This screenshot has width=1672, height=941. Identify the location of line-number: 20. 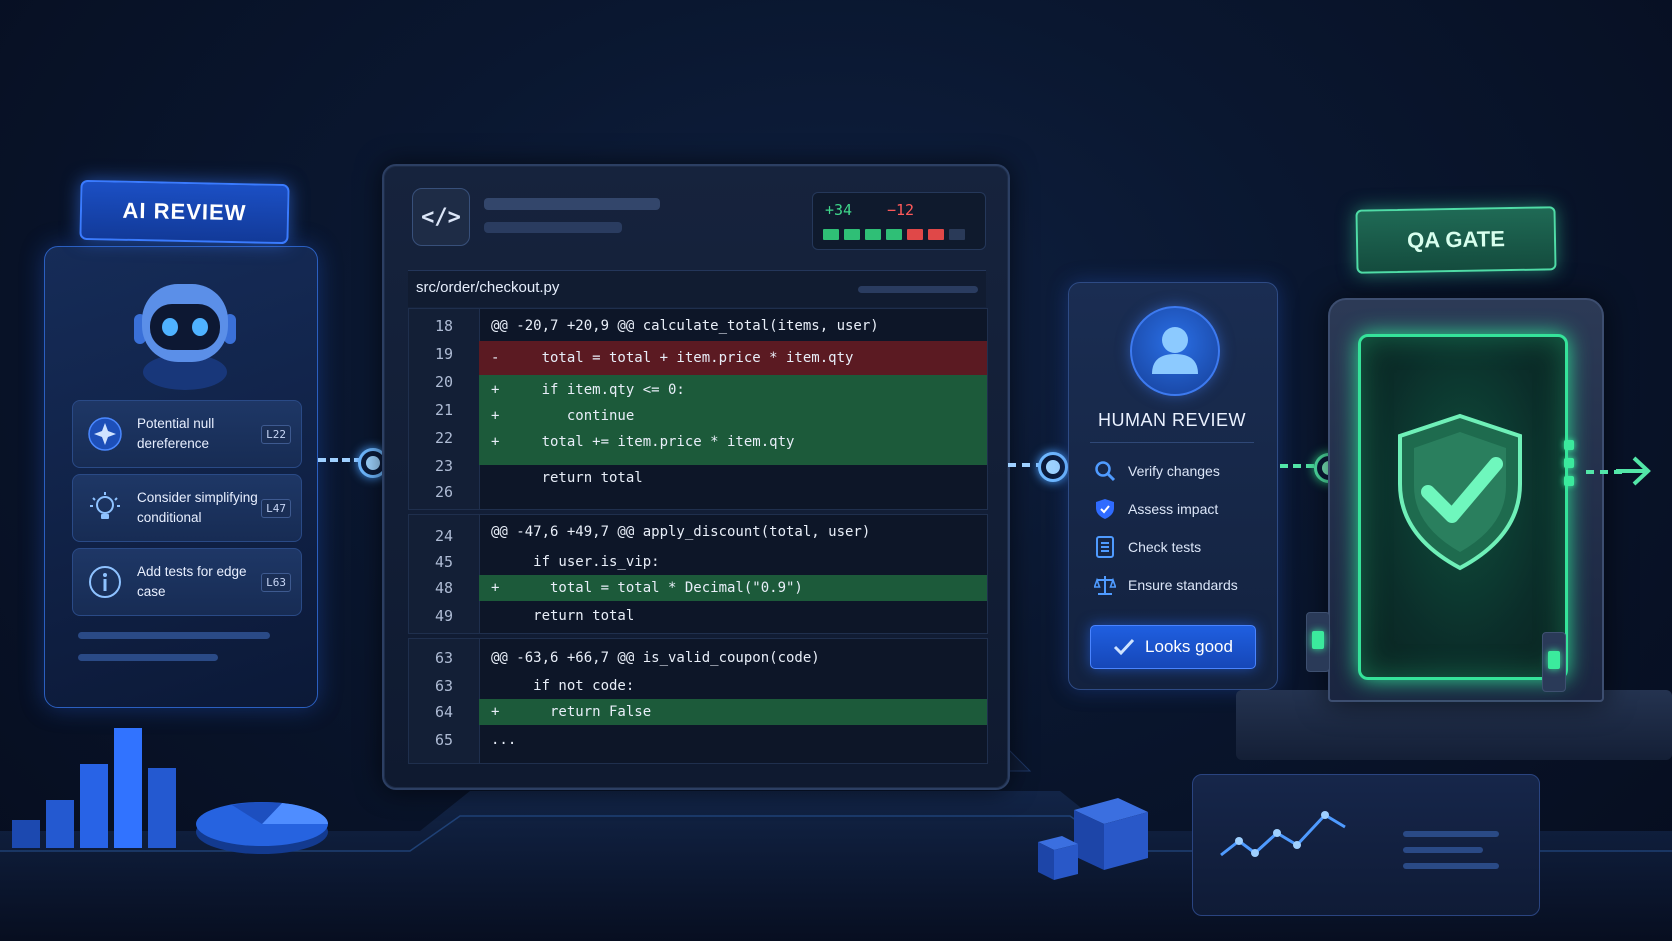
(444, 382).